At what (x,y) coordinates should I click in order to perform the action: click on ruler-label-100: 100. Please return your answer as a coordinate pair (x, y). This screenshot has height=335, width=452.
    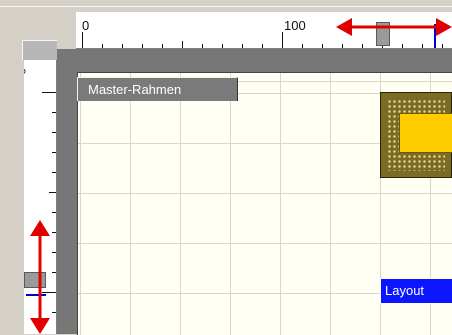
    Looking at the image, I should click on (295, 25).